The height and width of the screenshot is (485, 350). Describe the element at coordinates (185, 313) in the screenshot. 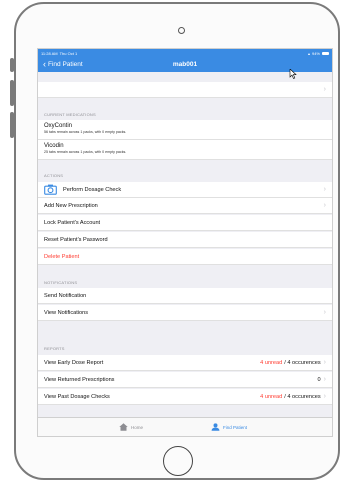

I see `view-notifications-button: View Notifications ›` at that location.